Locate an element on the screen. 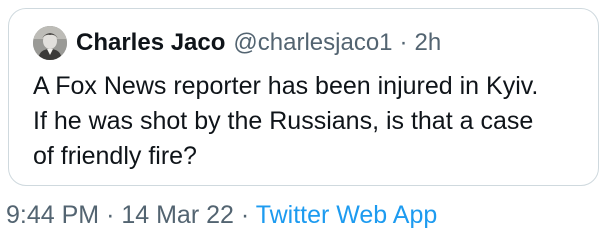 This screenshot has height=243, width=609. profile-photo-icon is located at coordinates (50, 43).